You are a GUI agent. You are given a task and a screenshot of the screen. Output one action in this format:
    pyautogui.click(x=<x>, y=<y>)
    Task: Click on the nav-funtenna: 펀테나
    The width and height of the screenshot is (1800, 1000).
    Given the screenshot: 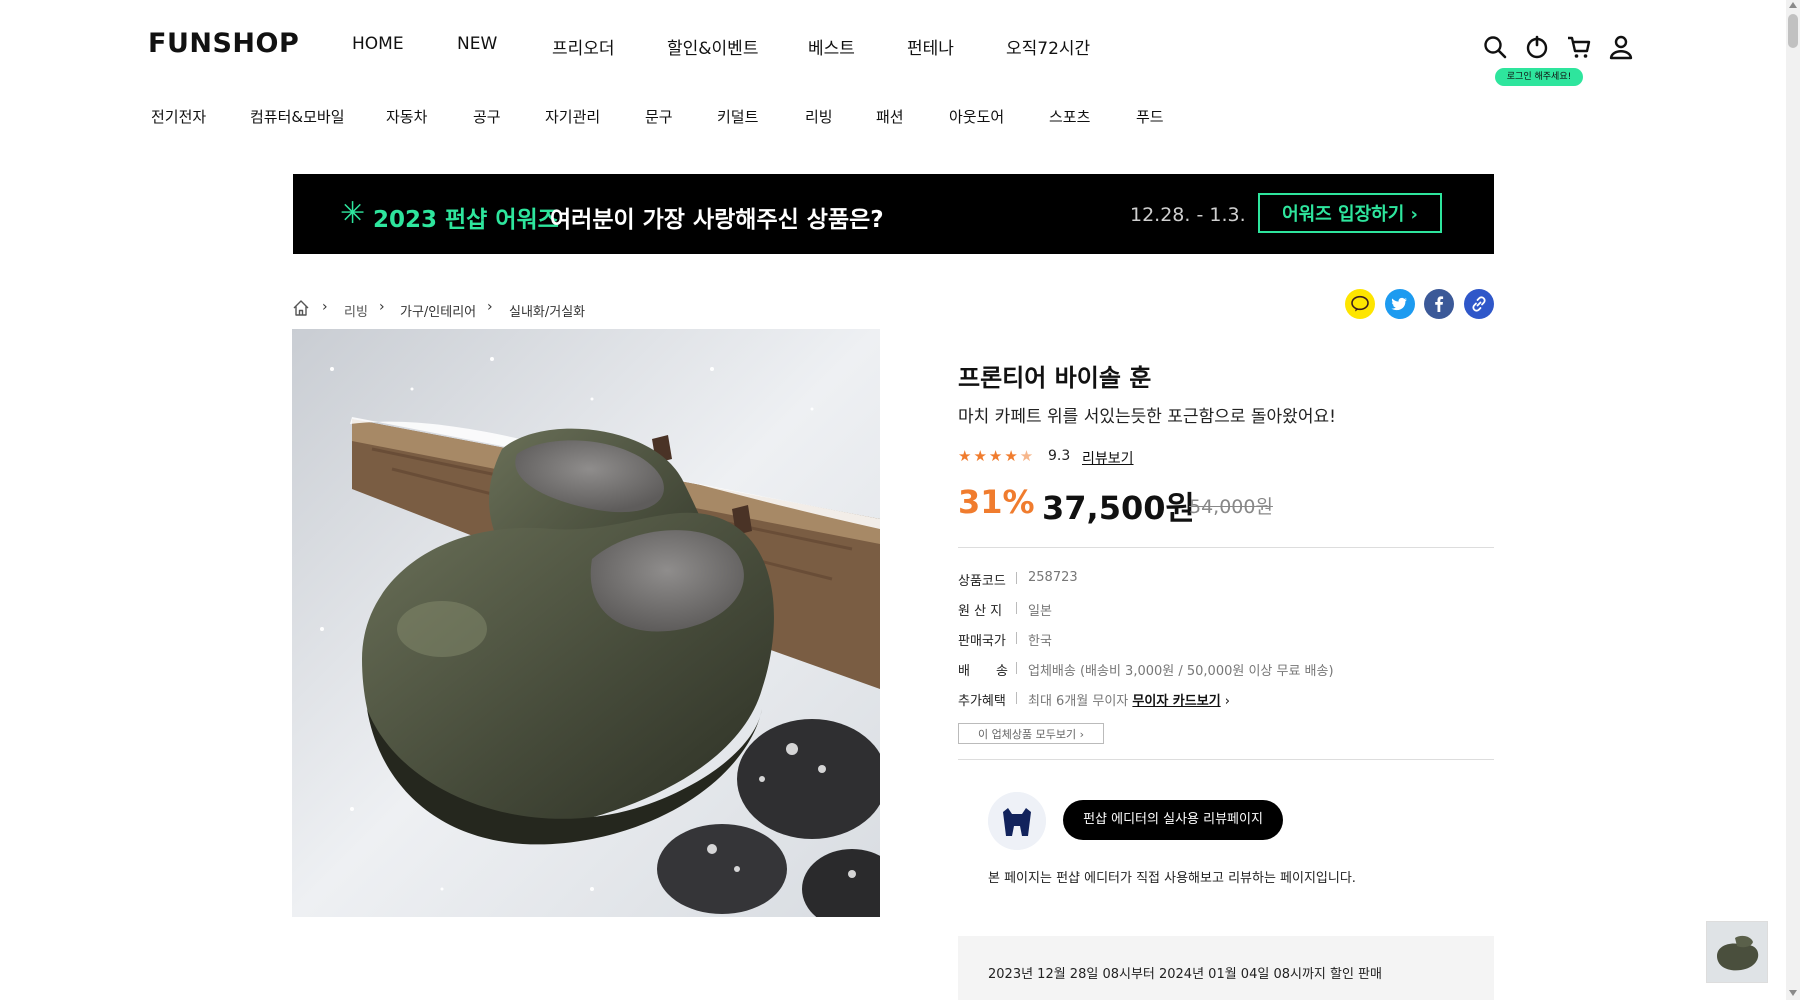 What is the action you would take?
    pyautogui.click(x=930, y=46)
    